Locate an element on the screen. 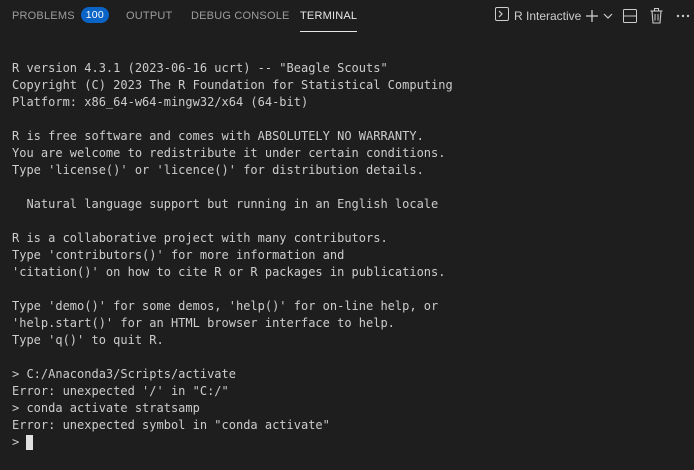 This screenshot has width=694, height=470. tab-problems: PROBLEMS 100 is located at coordinates (60, 16).